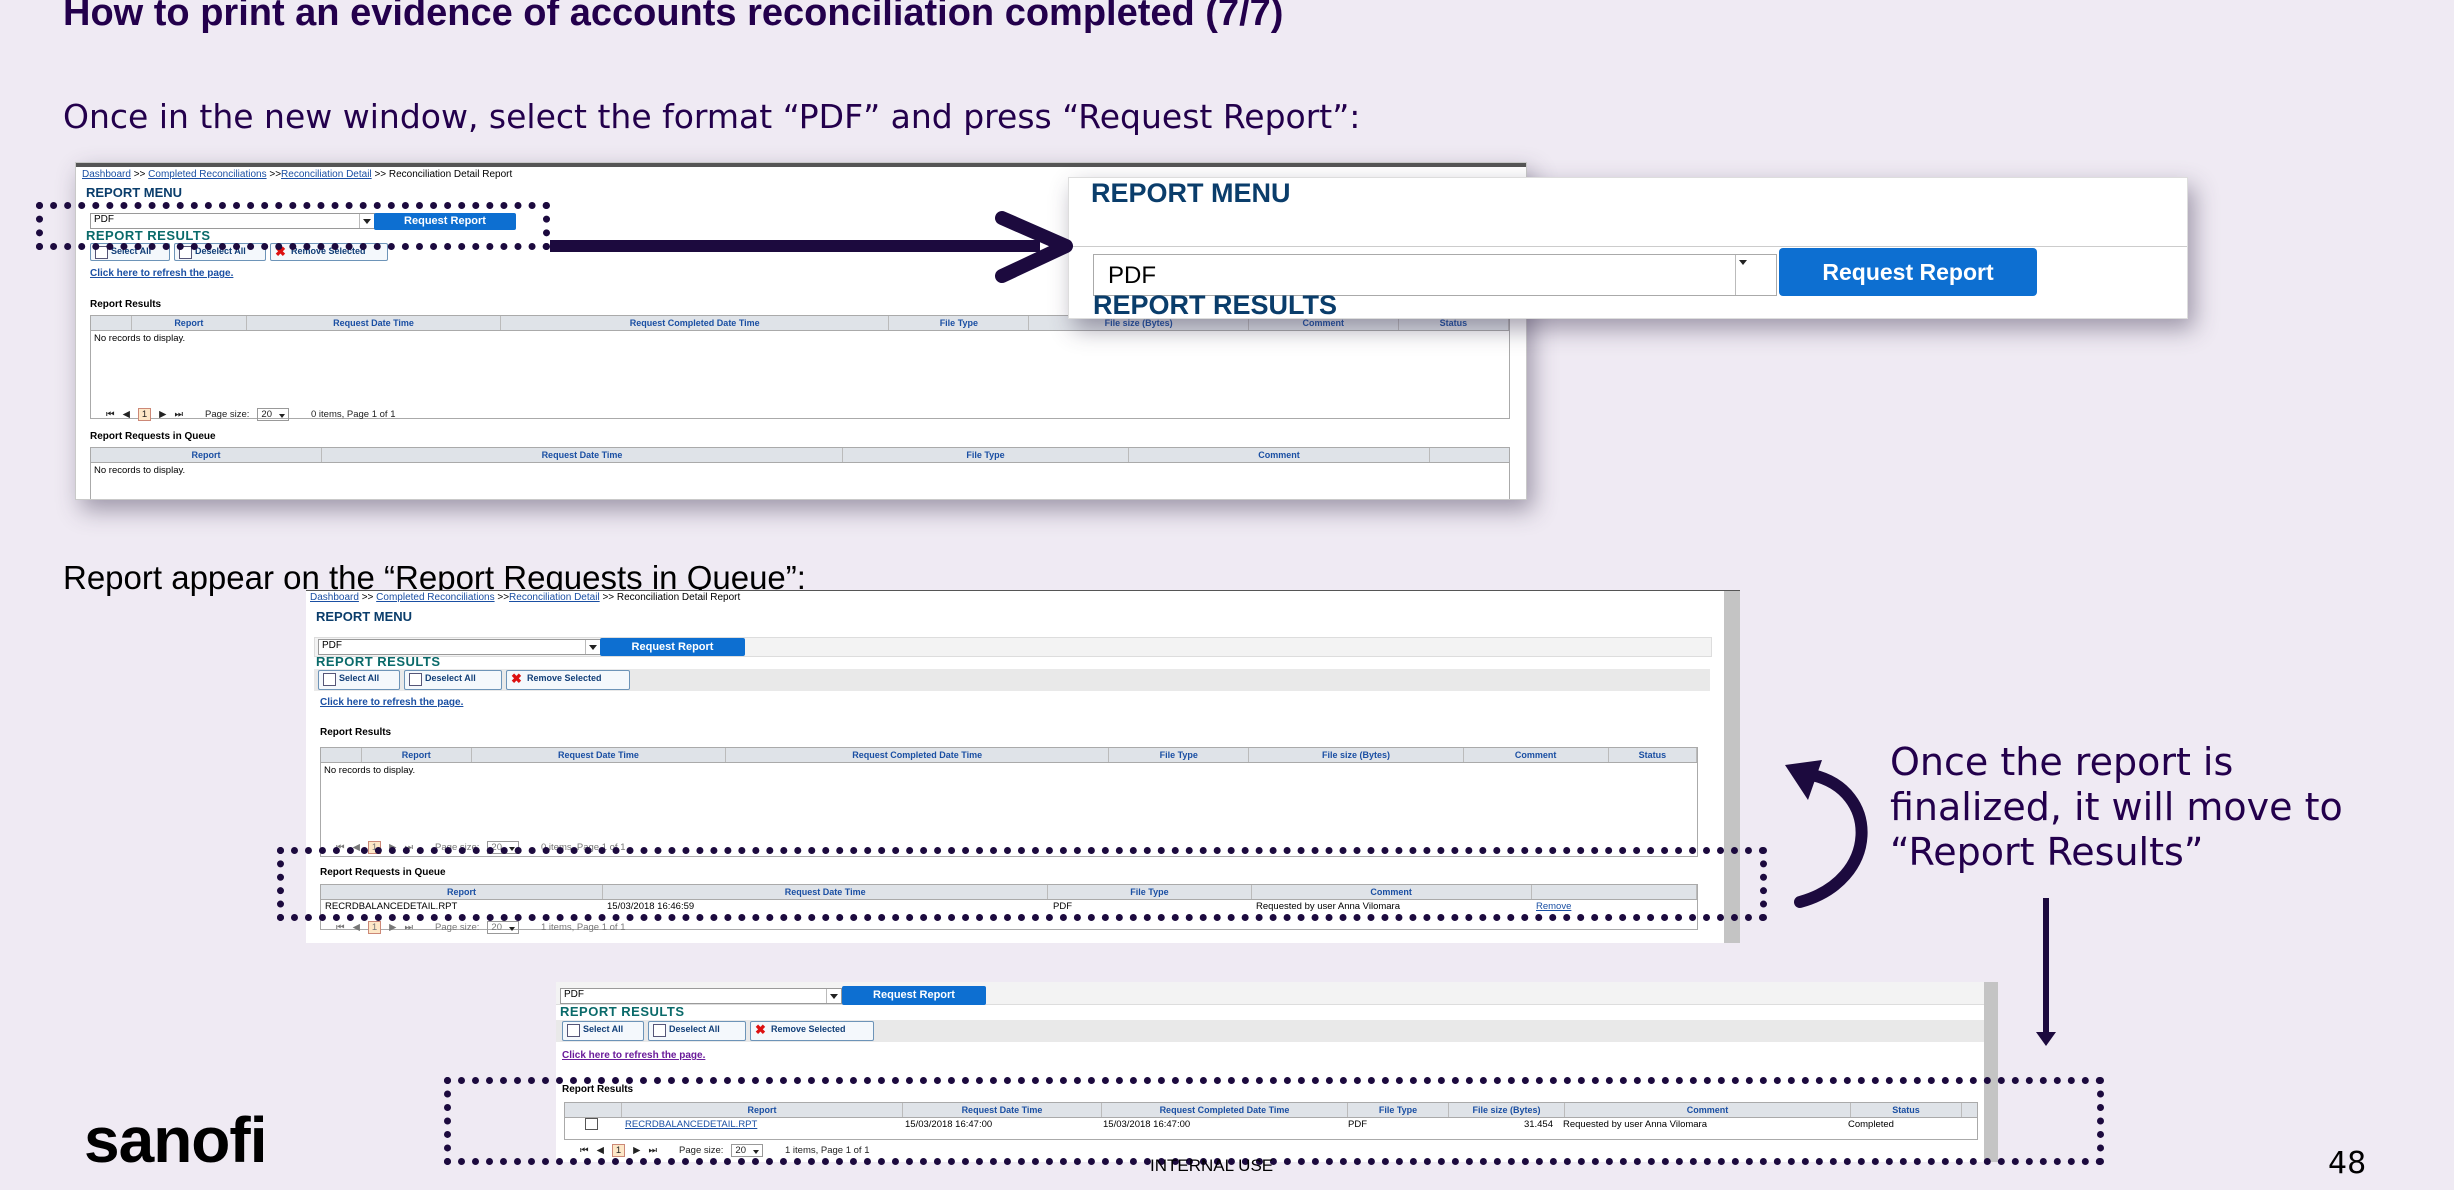 The width and height of the screenshot is (2454, 1190). What do you see at coordinates (812, 1031) in the screenshot?
I see `remove-selected-button: ✖ Remove Selected` at bounding box center [812, 1031].